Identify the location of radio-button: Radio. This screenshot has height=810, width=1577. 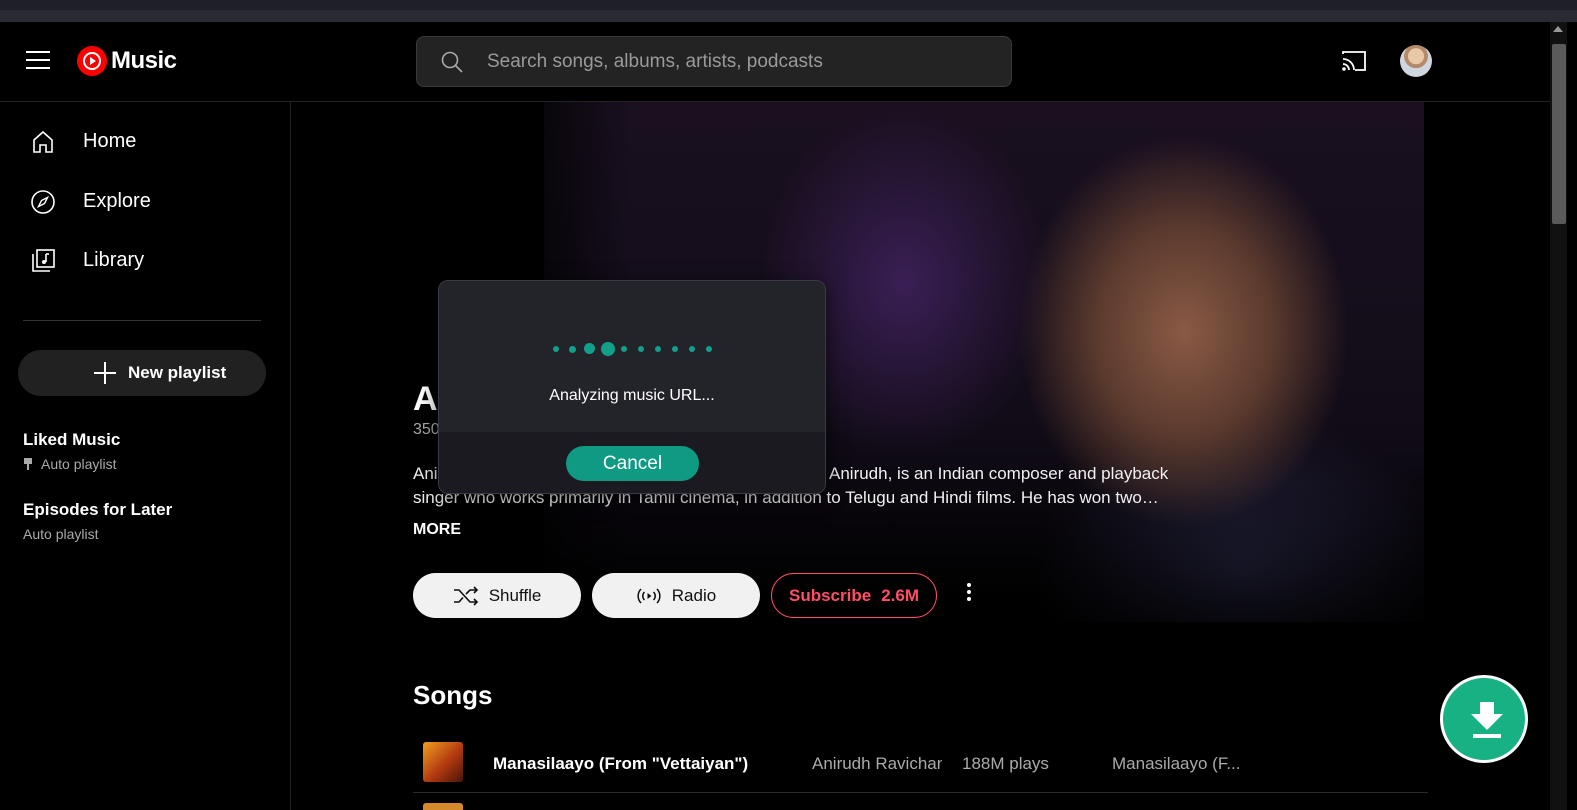
(676, 595).